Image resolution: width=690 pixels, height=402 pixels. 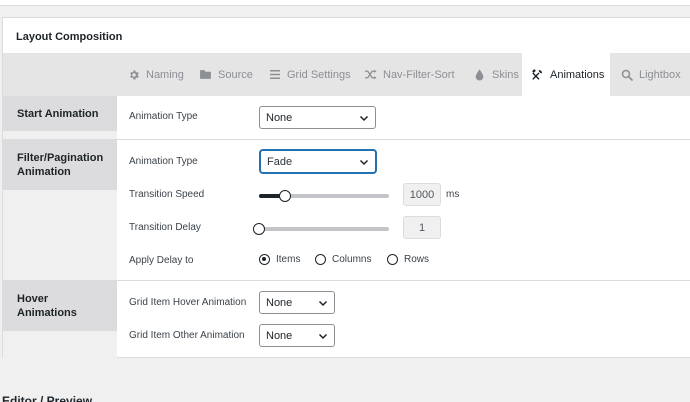 What do you see at coordinates (163, 116) in the screenshot?
I see `animation-type-label: Animation Type` at bounding box center [163, 116].